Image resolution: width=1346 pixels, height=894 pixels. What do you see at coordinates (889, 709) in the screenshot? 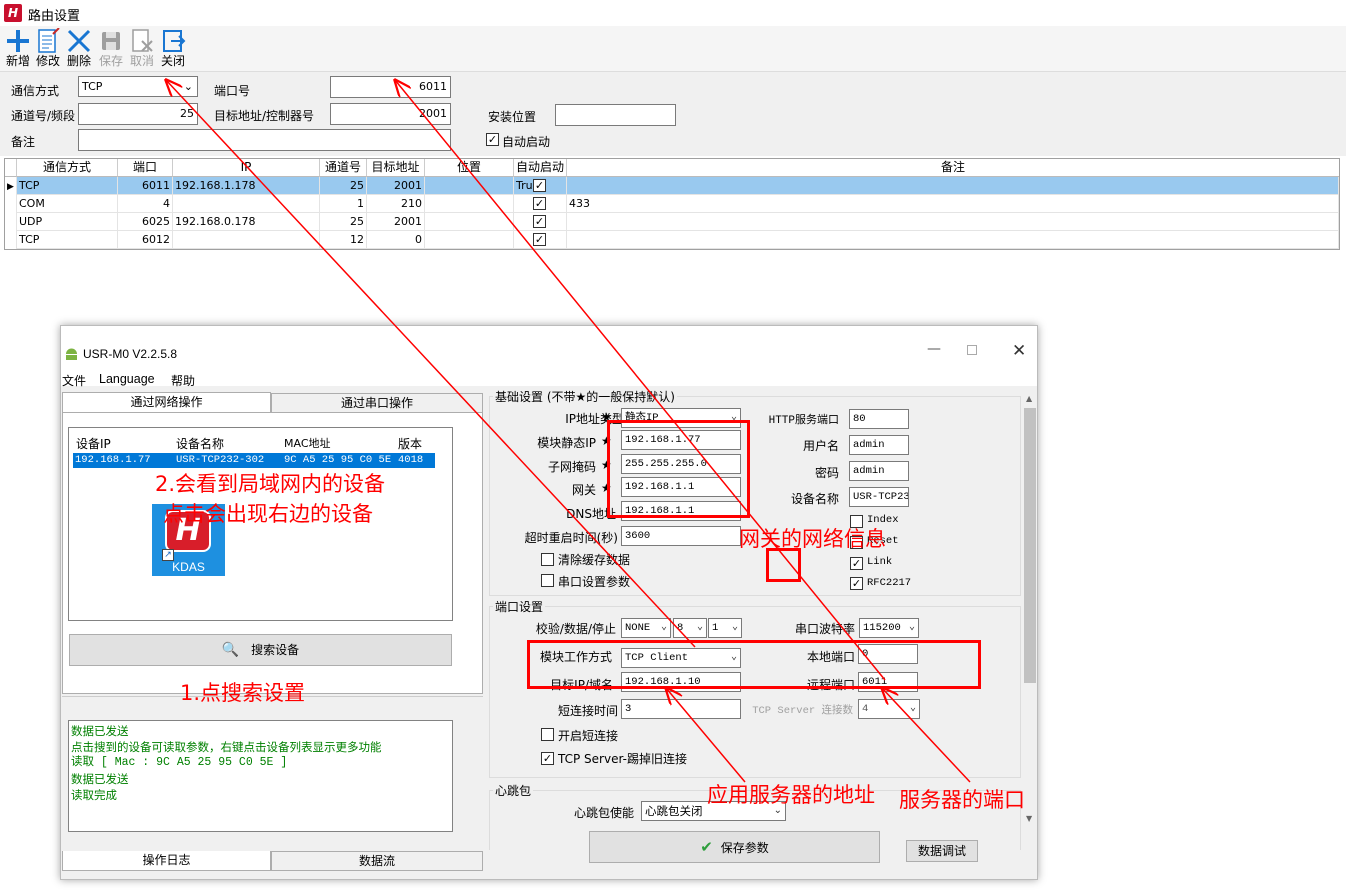
I see `tcp-server-conn-select: 4 ⌄` at bounding box center [889, 709].